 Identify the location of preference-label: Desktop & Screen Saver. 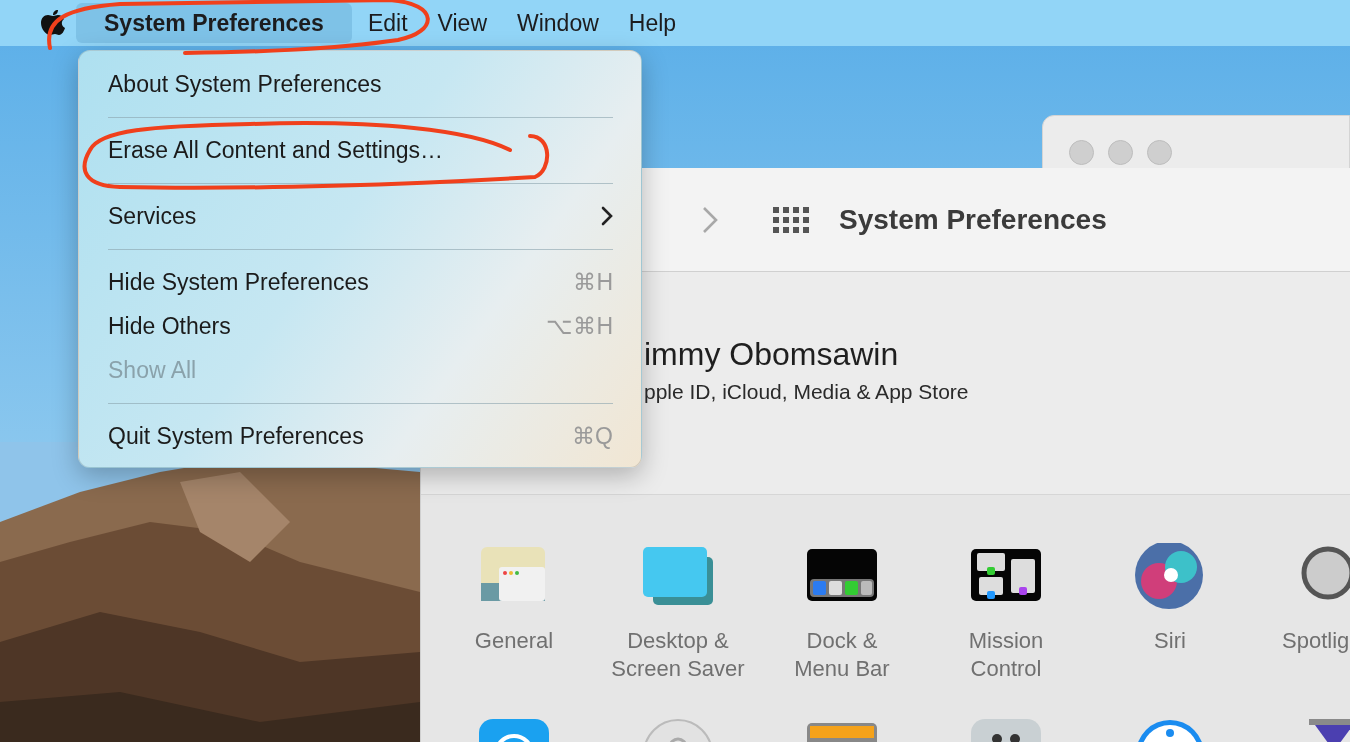
(678, 655).